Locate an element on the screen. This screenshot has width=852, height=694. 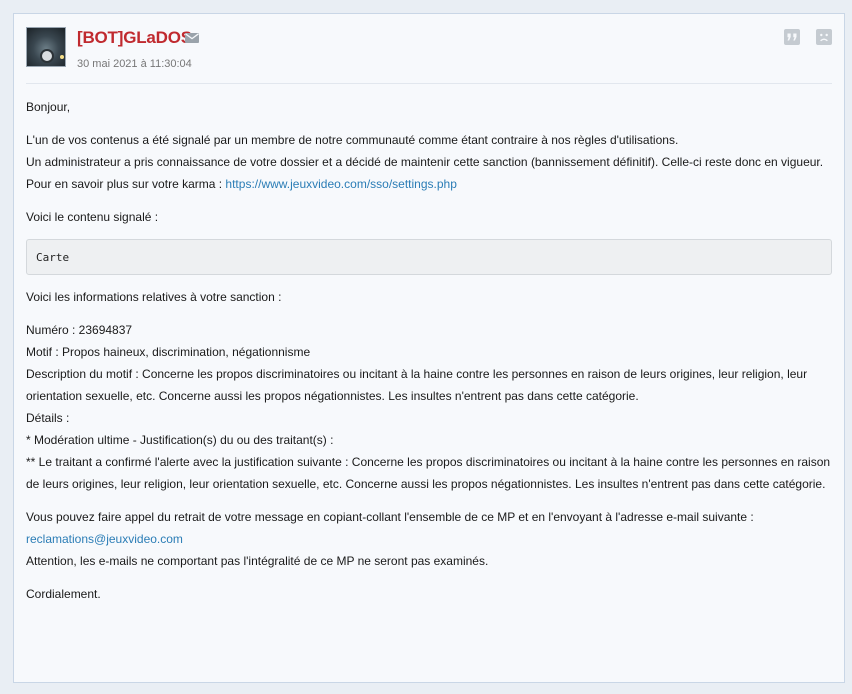
sad-face-icon is located at coordinates (824, 37).